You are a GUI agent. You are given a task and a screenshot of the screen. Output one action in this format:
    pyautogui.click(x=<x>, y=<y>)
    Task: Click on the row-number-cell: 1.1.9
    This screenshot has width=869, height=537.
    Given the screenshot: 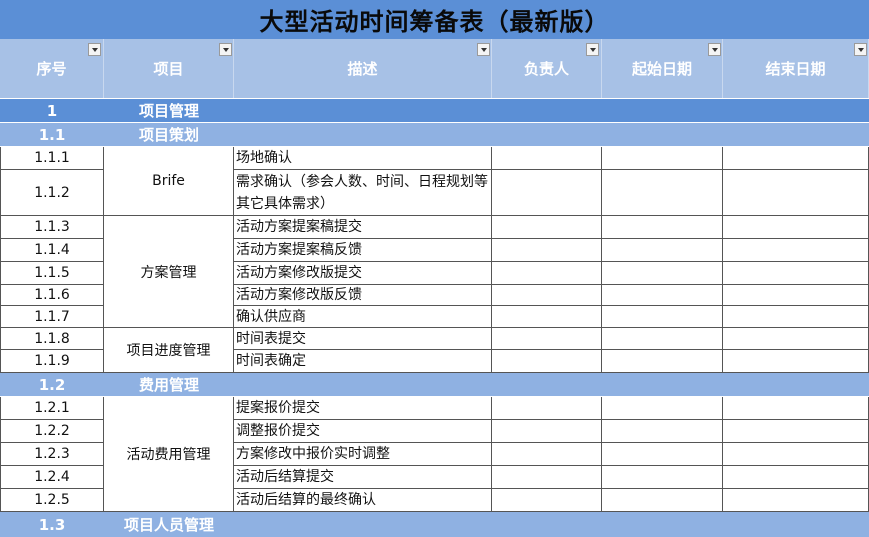 What is the action you would take?
    pyautogui.click(x=52, y=361)
    